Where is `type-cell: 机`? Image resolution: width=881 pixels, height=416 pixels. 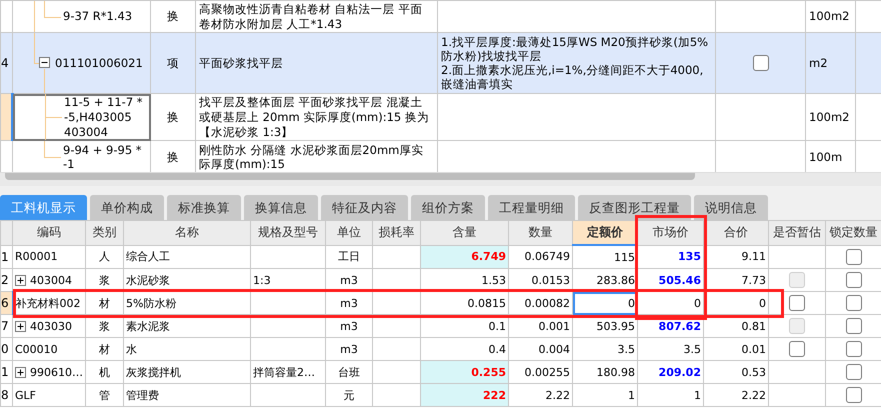 type-cell: 机 is located at coordinates (104, 372).